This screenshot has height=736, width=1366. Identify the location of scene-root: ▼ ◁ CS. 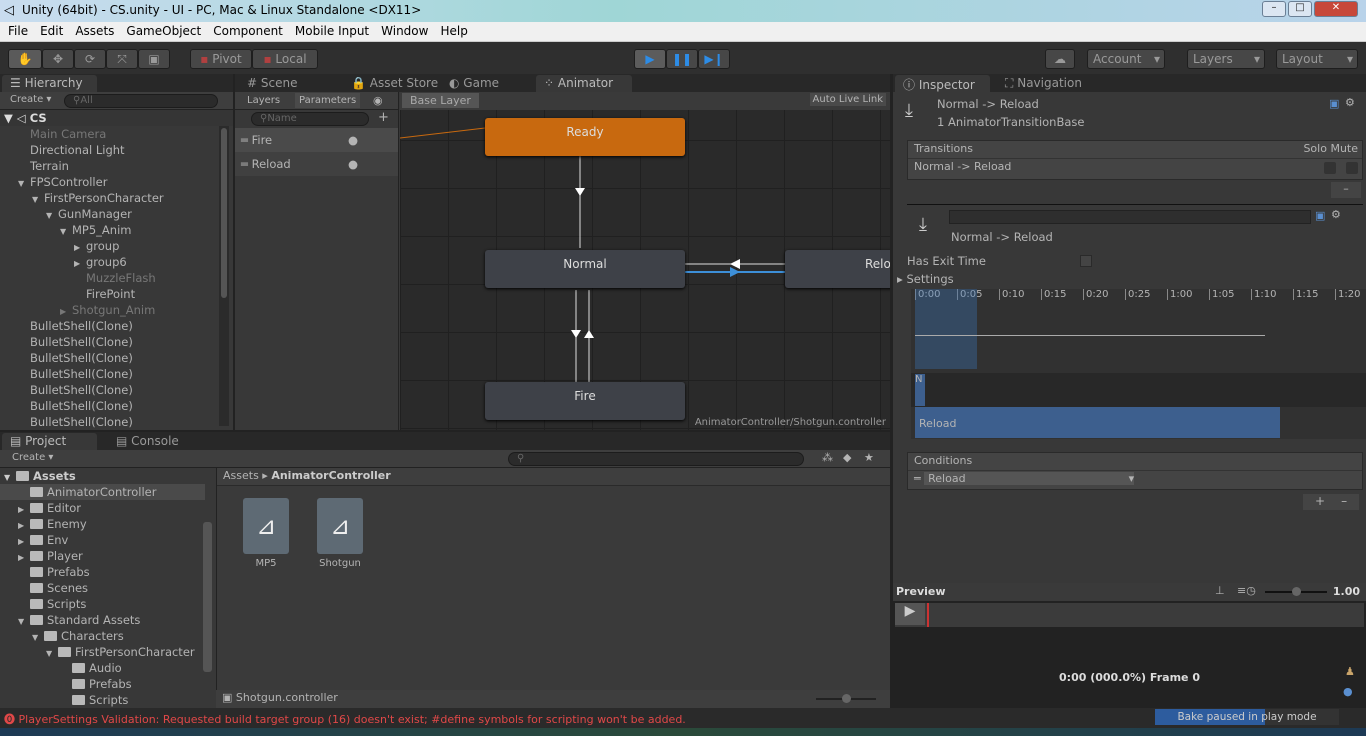
(116, 118).